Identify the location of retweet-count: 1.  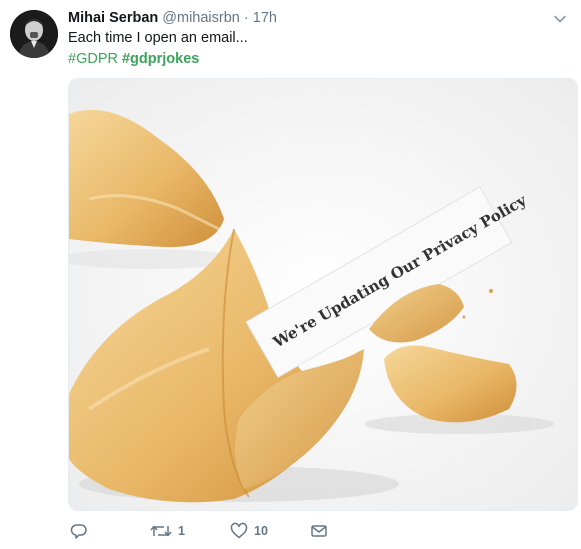
(181, 531).